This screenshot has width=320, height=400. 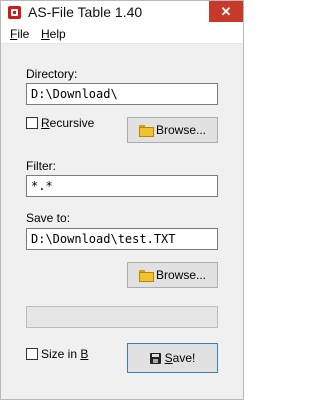 I want to click on title-bar: AS-File Table 1.40 ✕, so click(x=122, y=13).